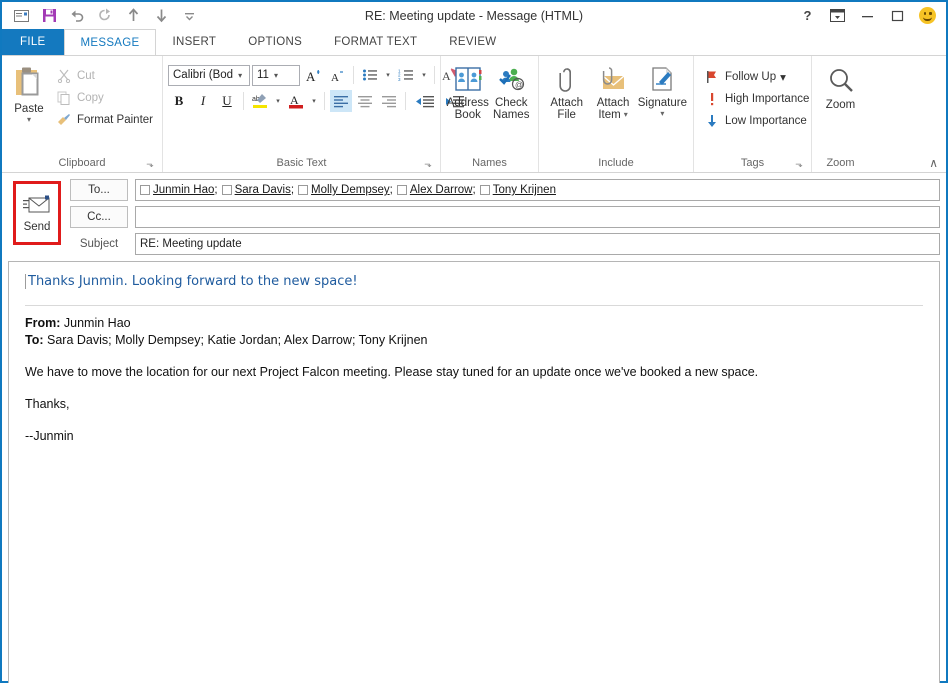 Image resolution: width=948 pixels, height=683 pixels. Describe the element at coordinates (36, 203) in the screenshot. I see `send-icon` at that location.